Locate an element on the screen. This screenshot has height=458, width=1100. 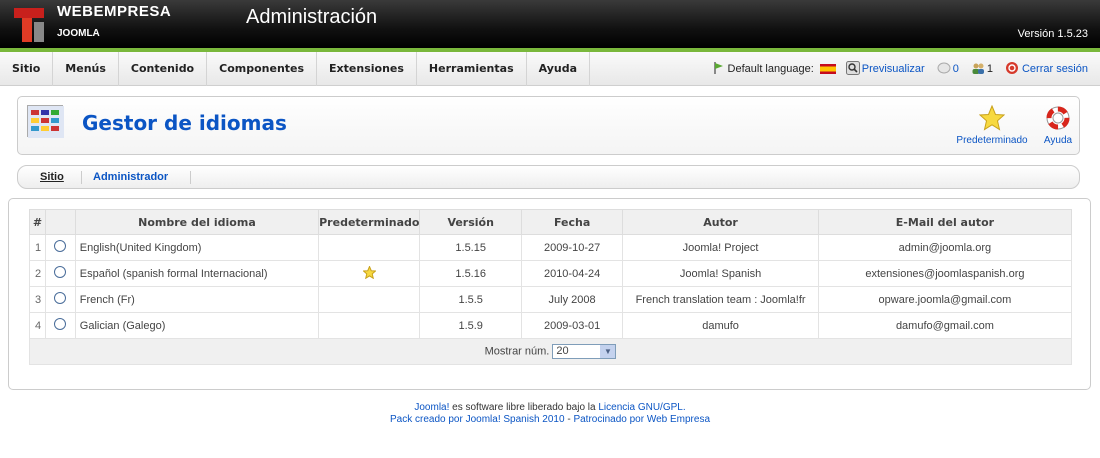
messages-count: 0 is located at coordinates (956, 69).